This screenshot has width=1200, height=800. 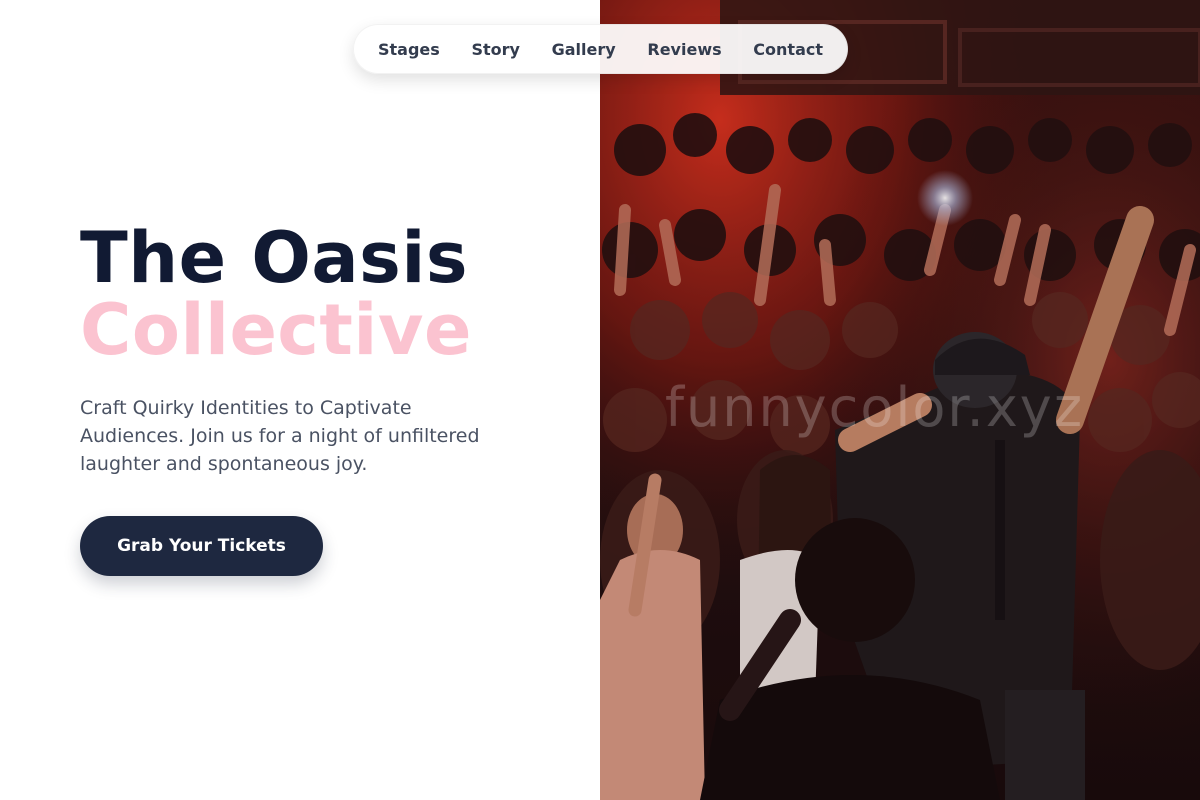 What do you see at coordinates (201, 546) in the screenshot?
I see `grab-tickets-button: Grab Your Tickets` at bounding box center [201, 546].